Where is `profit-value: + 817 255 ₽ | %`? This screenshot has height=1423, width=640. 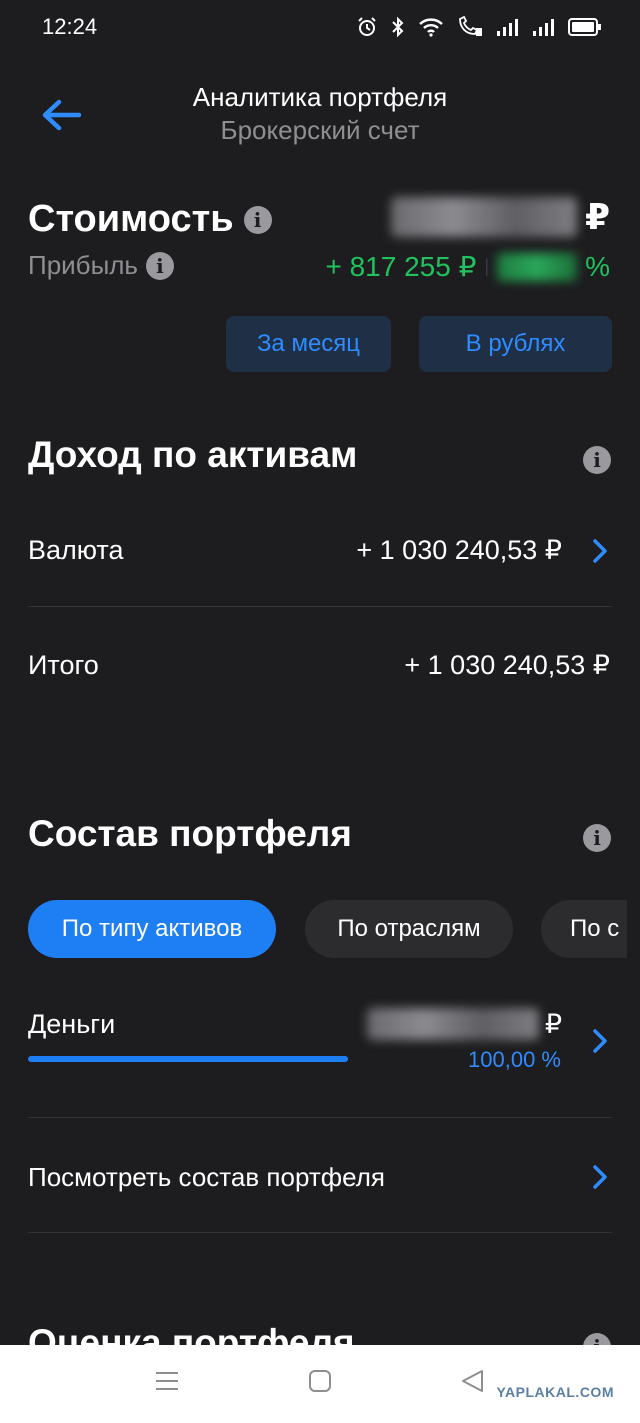
profit-value: + 817 255 ₽ | % is located at coordinates (467, 266).